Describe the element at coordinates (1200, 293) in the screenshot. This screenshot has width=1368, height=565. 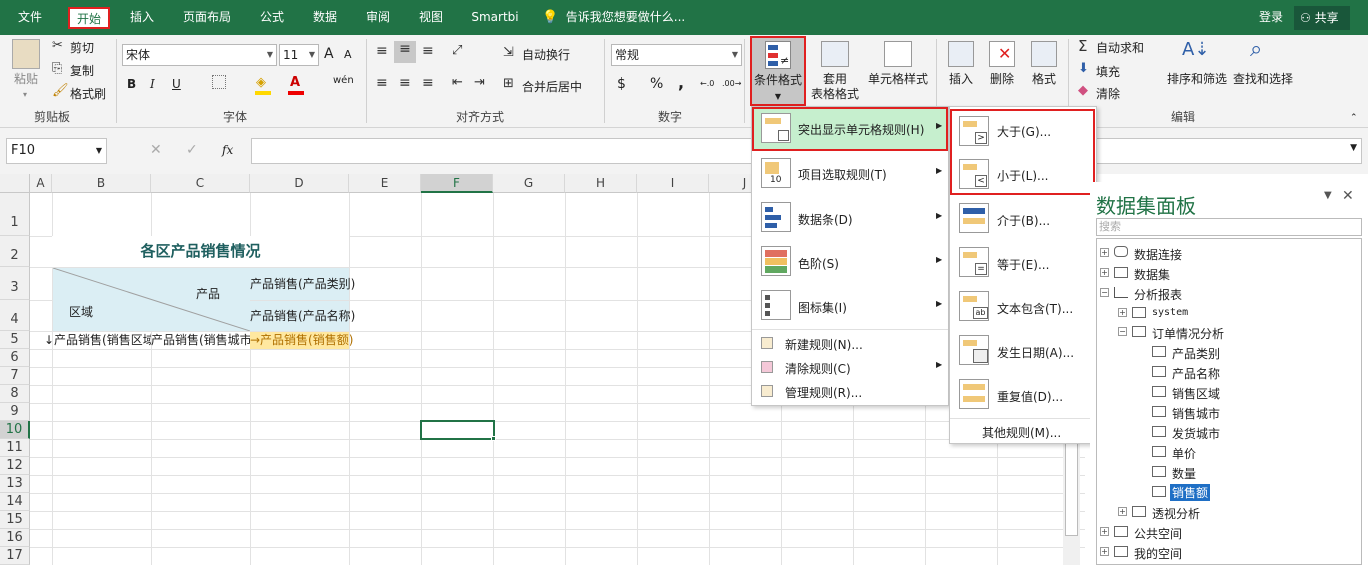
I see `tree-node-analysis-reports: − 分析报表` at that location.